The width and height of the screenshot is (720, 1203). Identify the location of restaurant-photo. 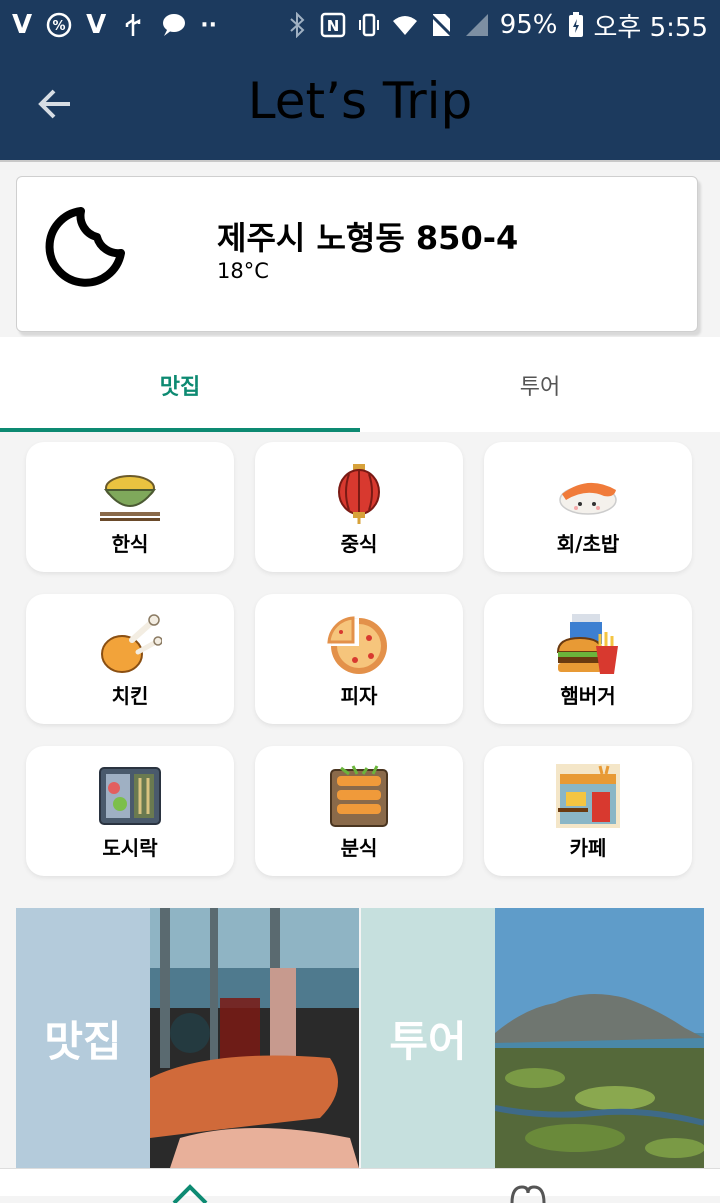
(254, 1038).